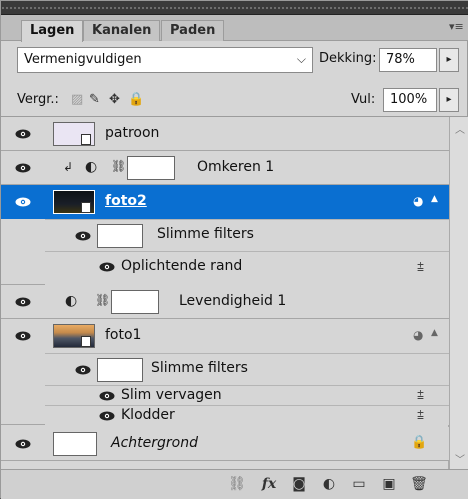 The width and height of the screenshot is (468, 499). I want to click on layer-name: Achtergrond, so click(154, 443).